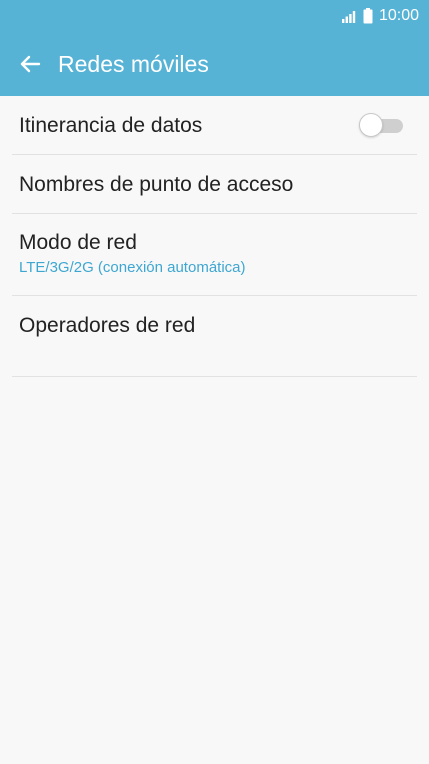 The image size is (429, 764). What do you see at coordinates (133, 64) in the screenshot?
I see `page-title: Redes móviles` at bounding box center [133, 64].